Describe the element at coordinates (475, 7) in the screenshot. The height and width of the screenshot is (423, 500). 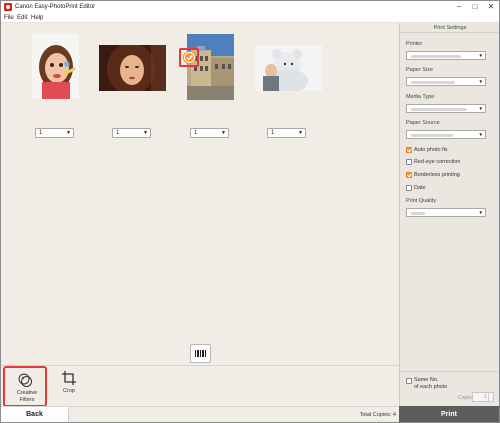
I see `maximize-button: □` at that location.